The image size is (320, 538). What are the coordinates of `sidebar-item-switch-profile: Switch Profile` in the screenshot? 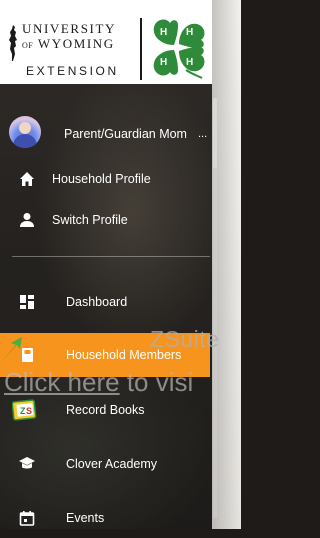 It's located at (106, 220).